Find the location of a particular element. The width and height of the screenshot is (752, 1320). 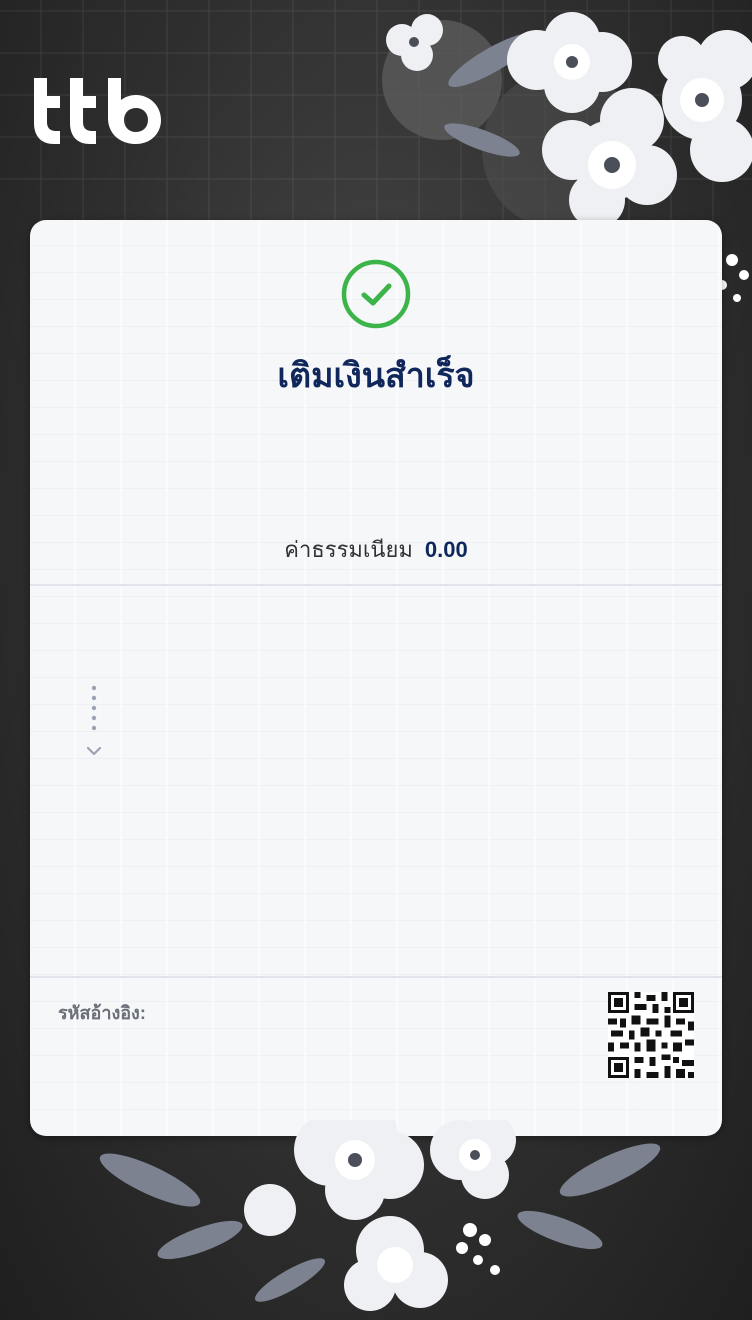

fee-label: ค่าธรรมเนียม is located at coordinates (348, 549).